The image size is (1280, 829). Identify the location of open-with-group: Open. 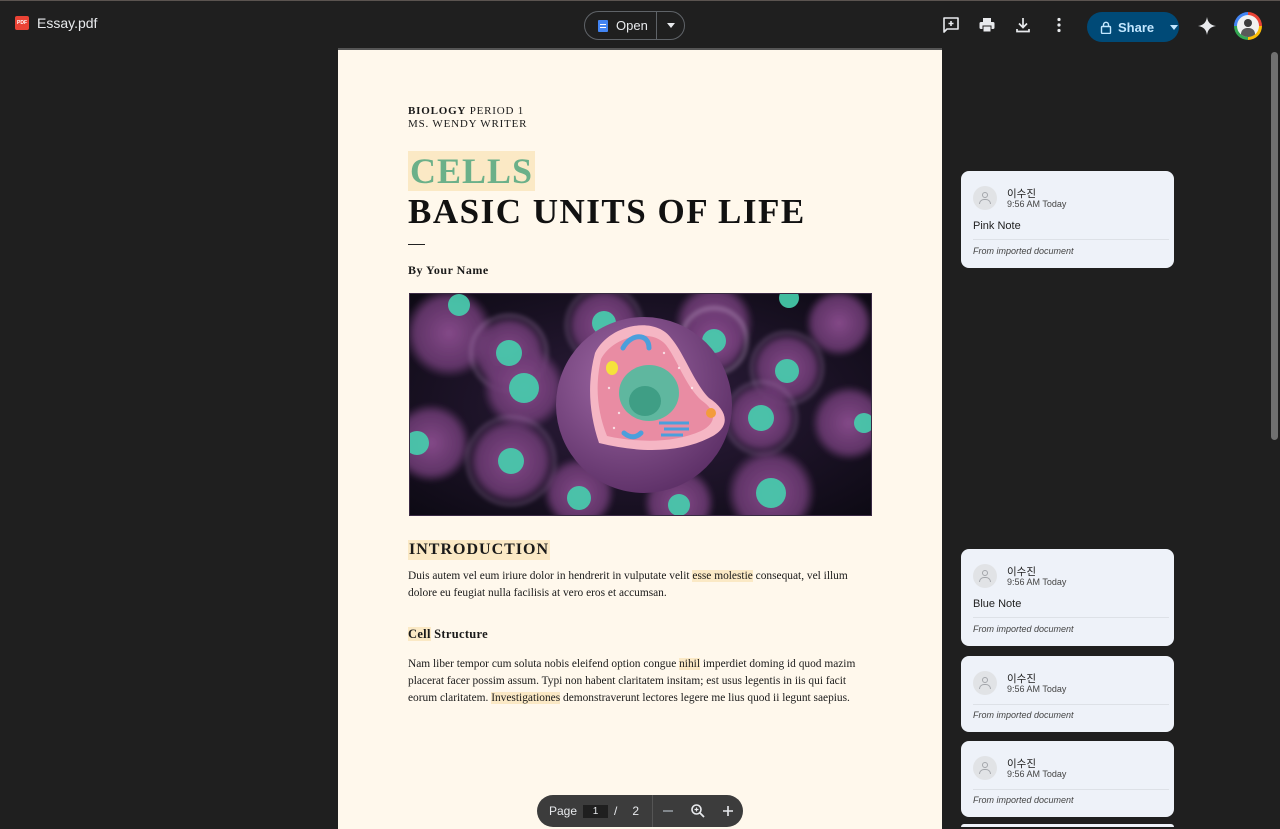
(634, 25).